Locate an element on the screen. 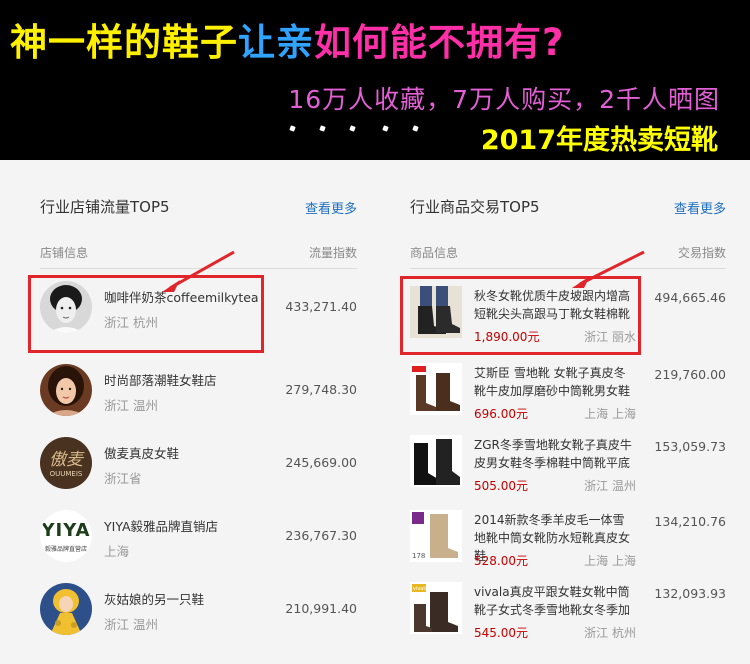  store-logo-subtext: OUUMEIS is located at coordinates (66, 474).